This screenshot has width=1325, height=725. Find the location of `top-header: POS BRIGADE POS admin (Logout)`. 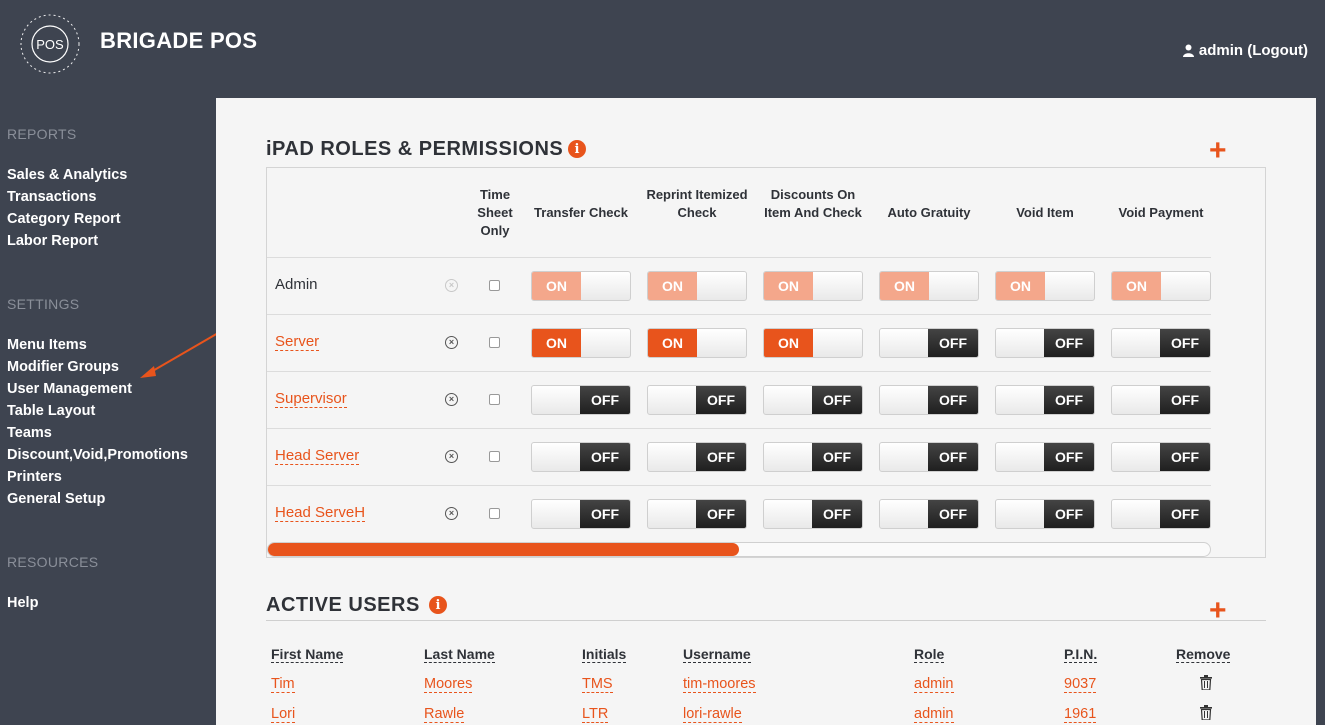

top-header: POS BRIGADE POS admin (Logout) is located at coordinates (662, 49).